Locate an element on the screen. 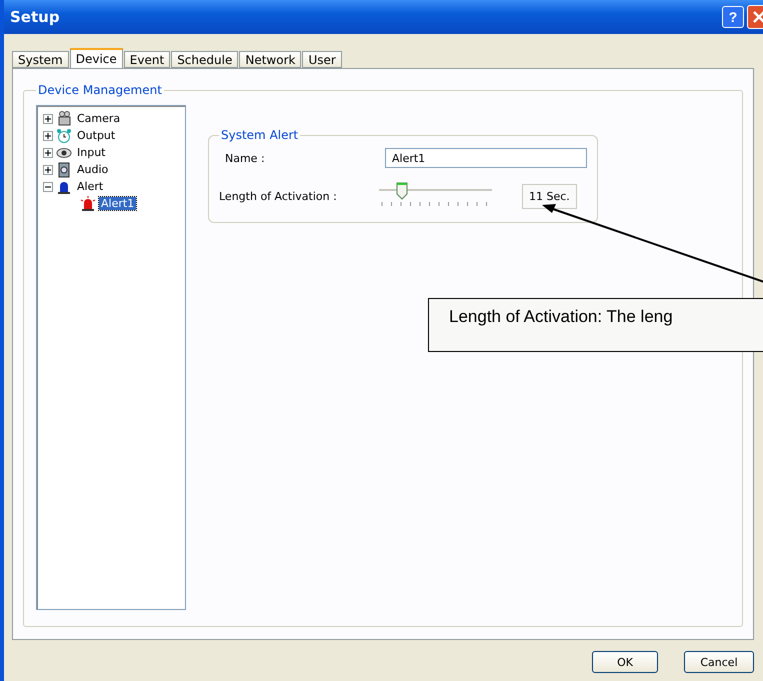 The height and width of the screenshot is (681, 763). alarm-clock-icon is located at coordinates (64, 136).